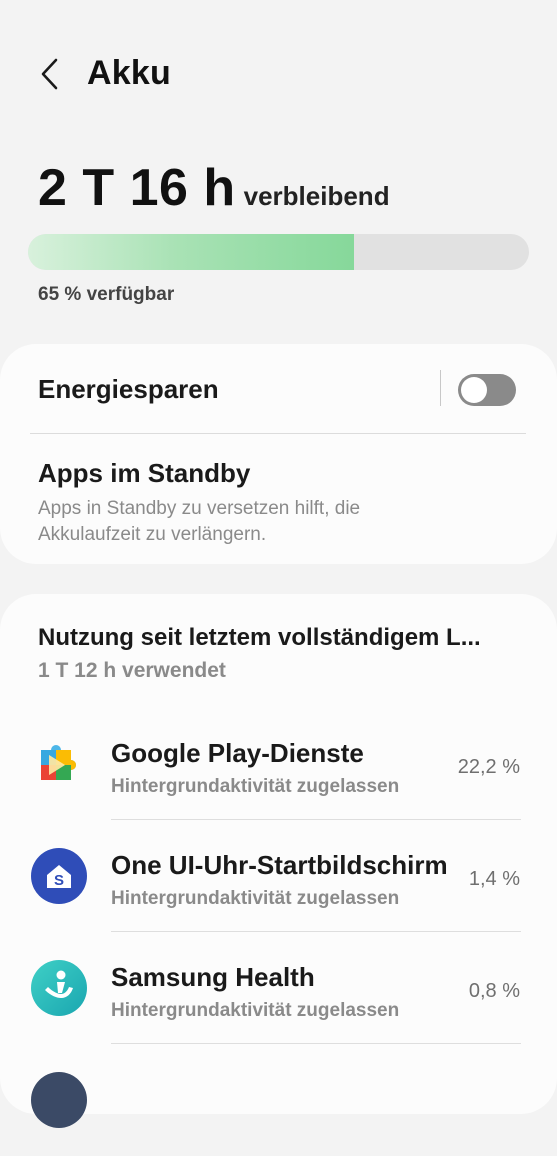 This screenshot has height=1156, width=557. Describe the element at coordinates (279, 865) in the screenshot. I see `app-name: One UI-Uhr-Startbildschirm` at that location.